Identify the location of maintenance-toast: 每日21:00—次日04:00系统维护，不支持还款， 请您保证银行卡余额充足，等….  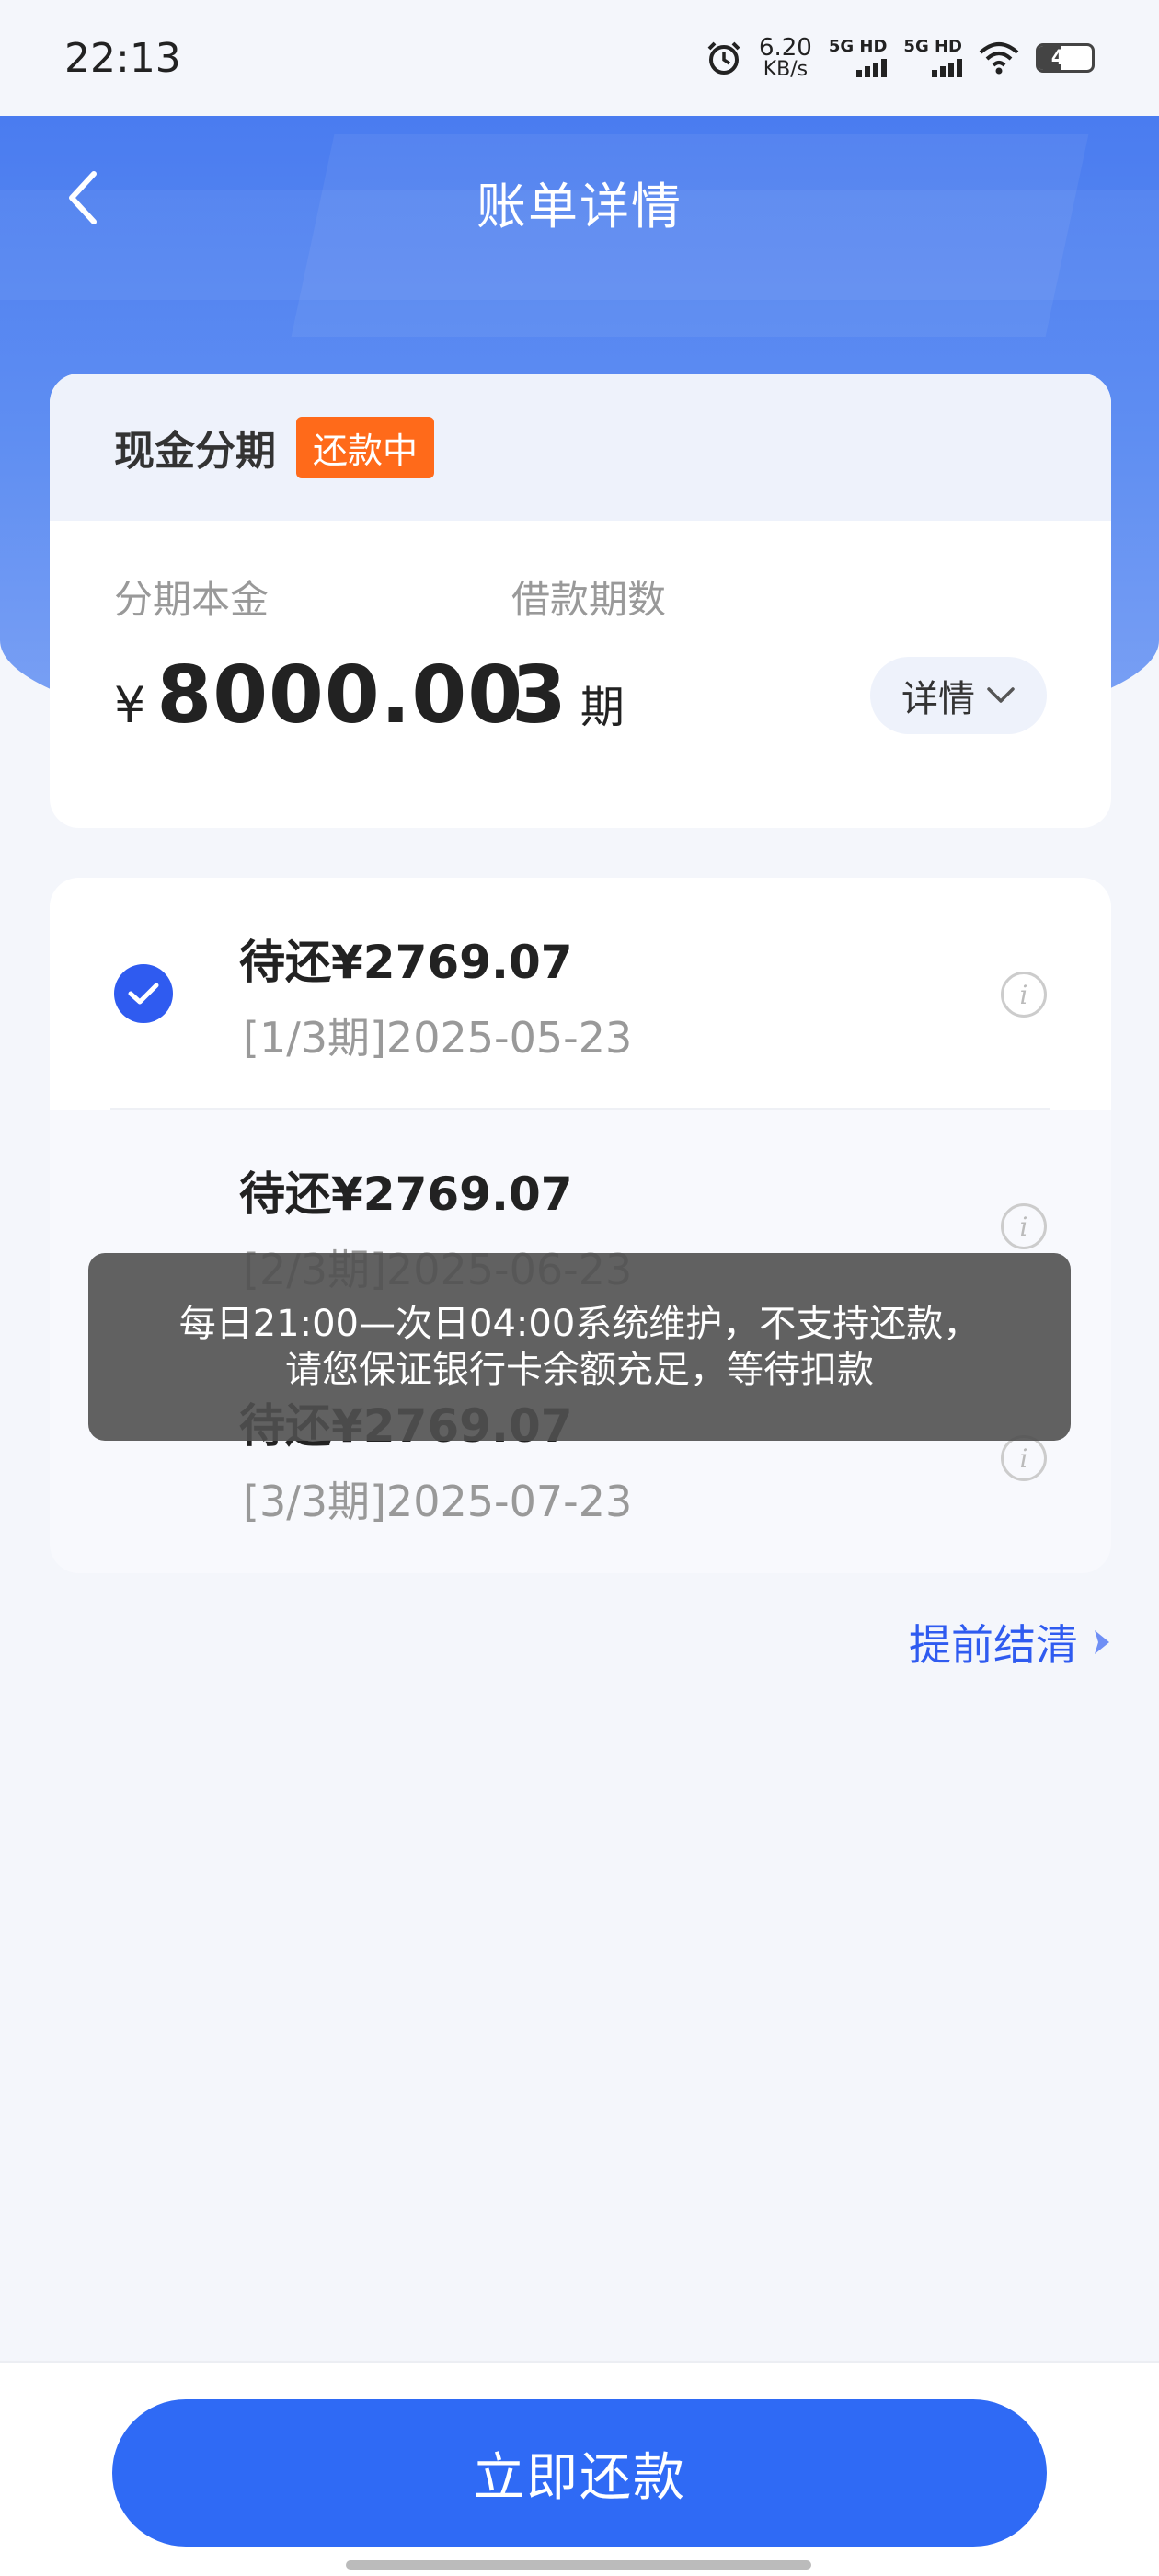
(579, 1347).